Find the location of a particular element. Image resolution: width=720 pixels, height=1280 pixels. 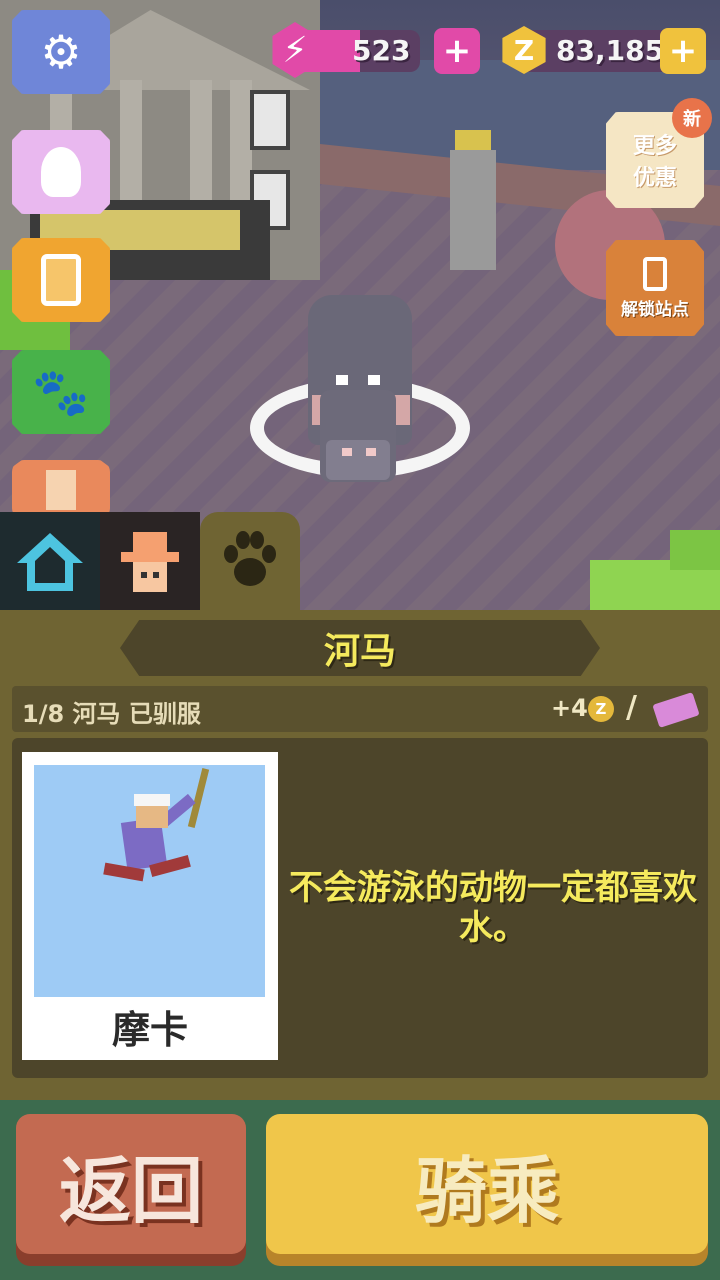

station-icon is located at coordinates (655, 273).